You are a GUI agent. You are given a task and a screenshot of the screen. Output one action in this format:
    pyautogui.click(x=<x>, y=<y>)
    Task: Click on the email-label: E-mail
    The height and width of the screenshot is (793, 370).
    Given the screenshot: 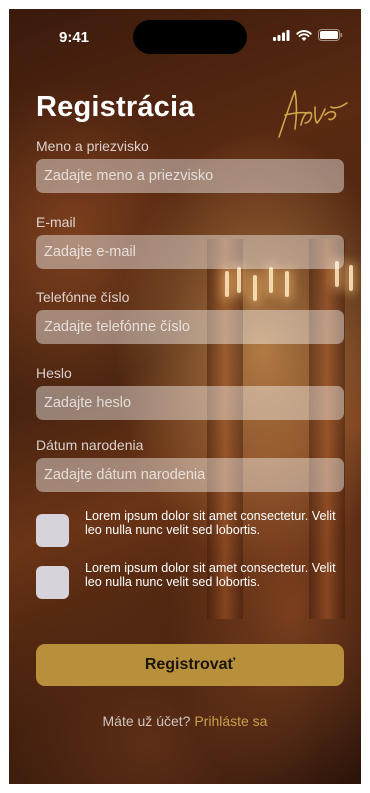 What is the action you would take?
    pyautogui.click(x=56, y=222)
    